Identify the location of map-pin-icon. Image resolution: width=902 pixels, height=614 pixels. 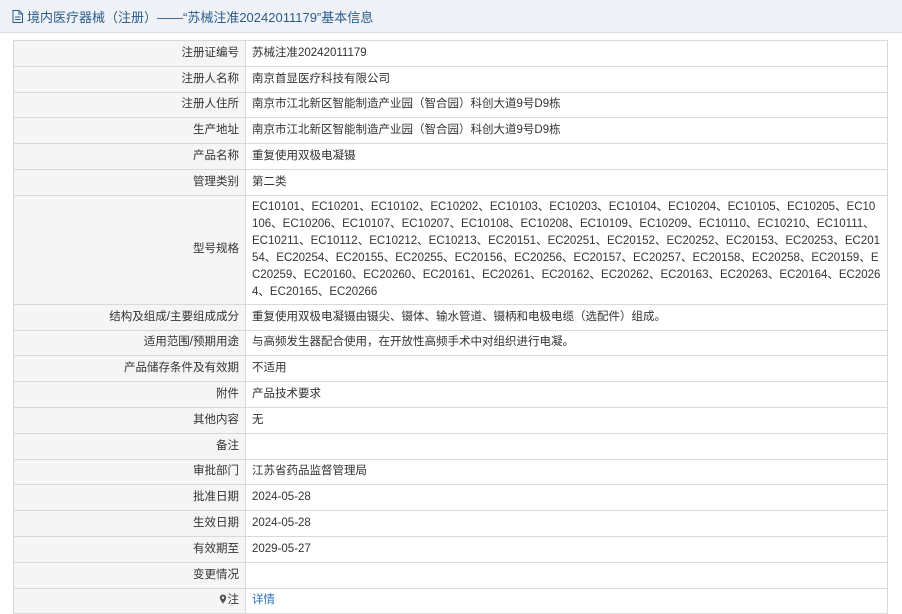
(223, 598).